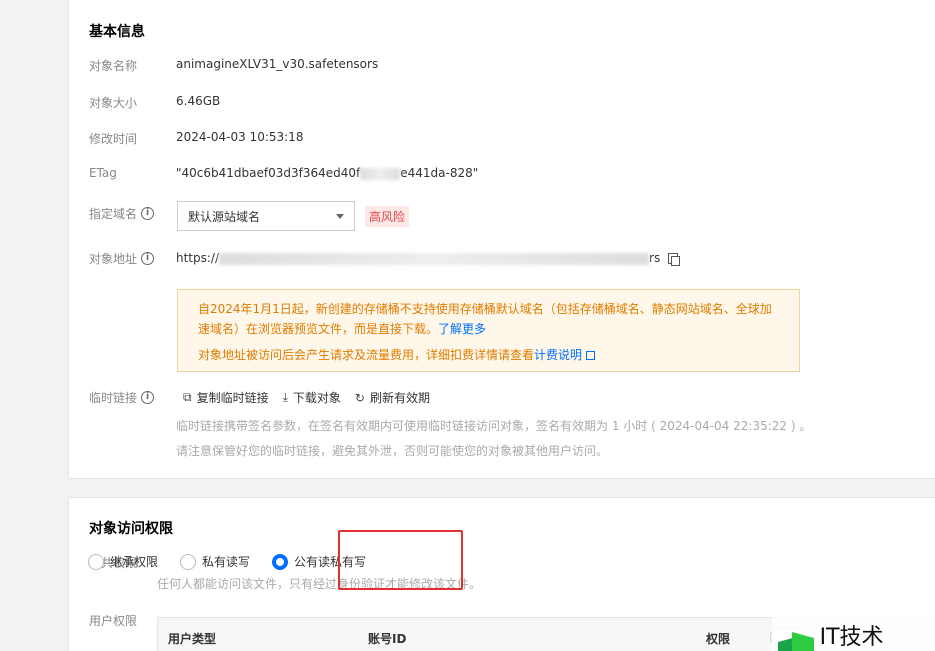 The image size is (935, 651). What do you see at coordinates (198, 101) in the screenshot?
I see `object-size-value: 6.46GB` at bounding box center [198, 101].